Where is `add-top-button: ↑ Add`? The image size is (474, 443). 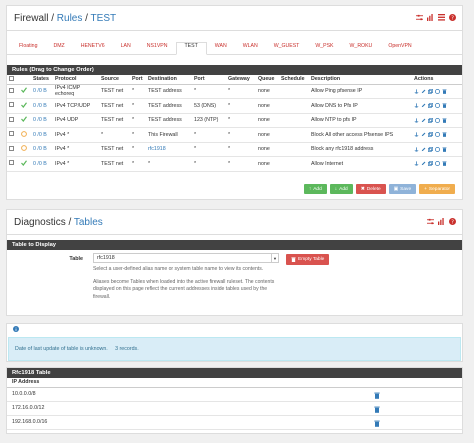
add-top-button: ↑ Add is located at coordinates (315, 189).